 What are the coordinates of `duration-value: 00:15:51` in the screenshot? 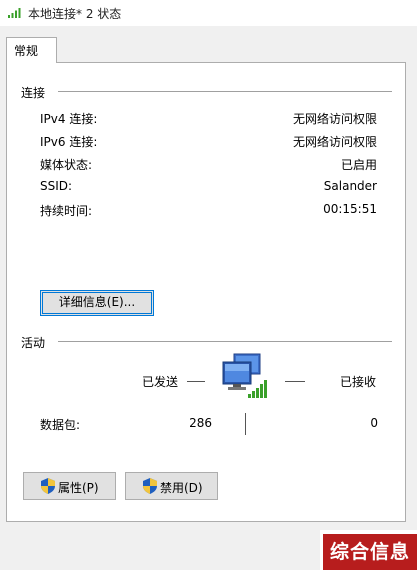 It's located at (350, 209).